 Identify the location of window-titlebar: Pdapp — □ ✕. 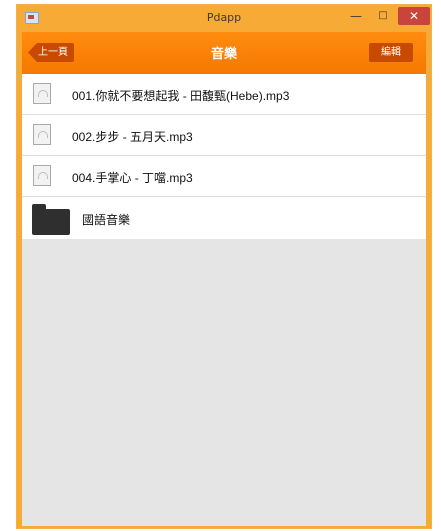
(224, 18).